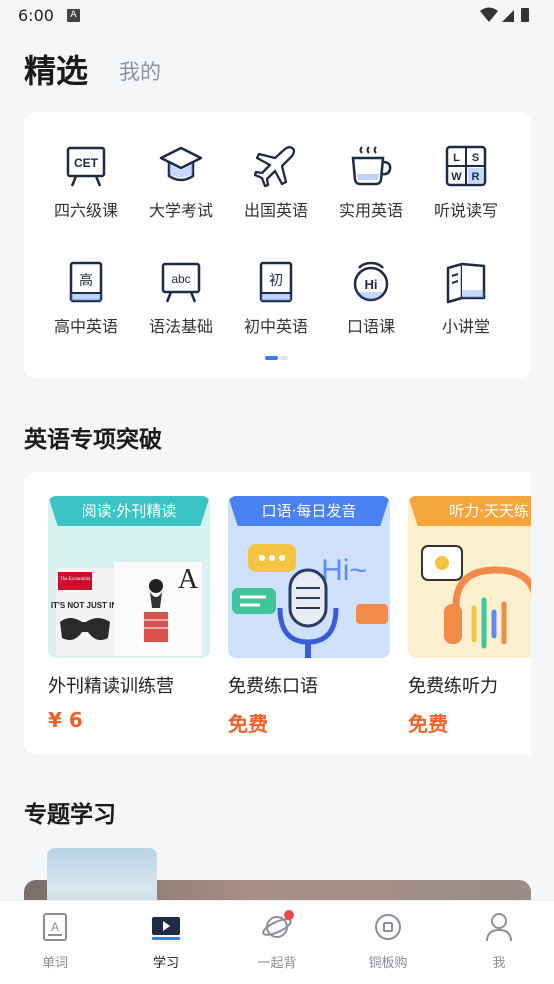 The width and height of the screenshot is (554, 984). I want to click on course-image: 阅读·外刊精读 The Economist IT'S NOT JUST IN A, so click(129, 577).